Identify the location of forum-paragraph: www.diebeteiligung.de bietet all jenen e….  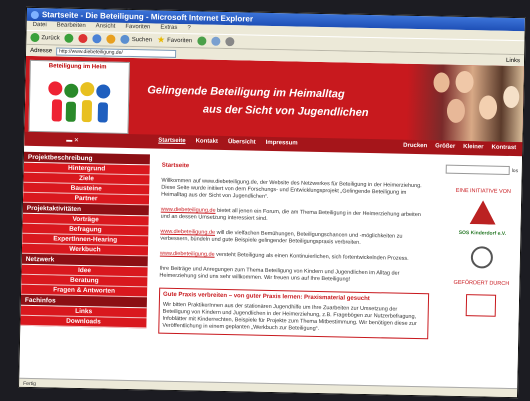
(296, 217).